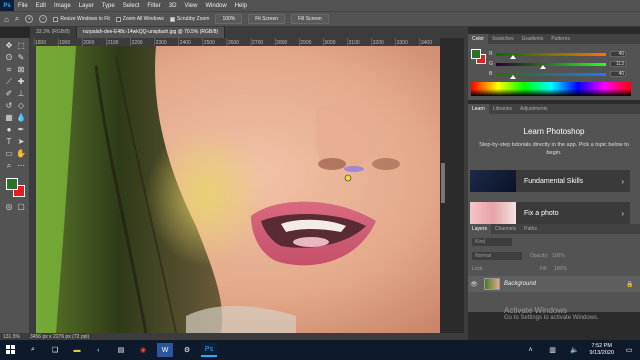 Image resolution: width=640 pixels, height=360 pixels. I want to click on dodge-tool-icon: ●, so click(9, 129).